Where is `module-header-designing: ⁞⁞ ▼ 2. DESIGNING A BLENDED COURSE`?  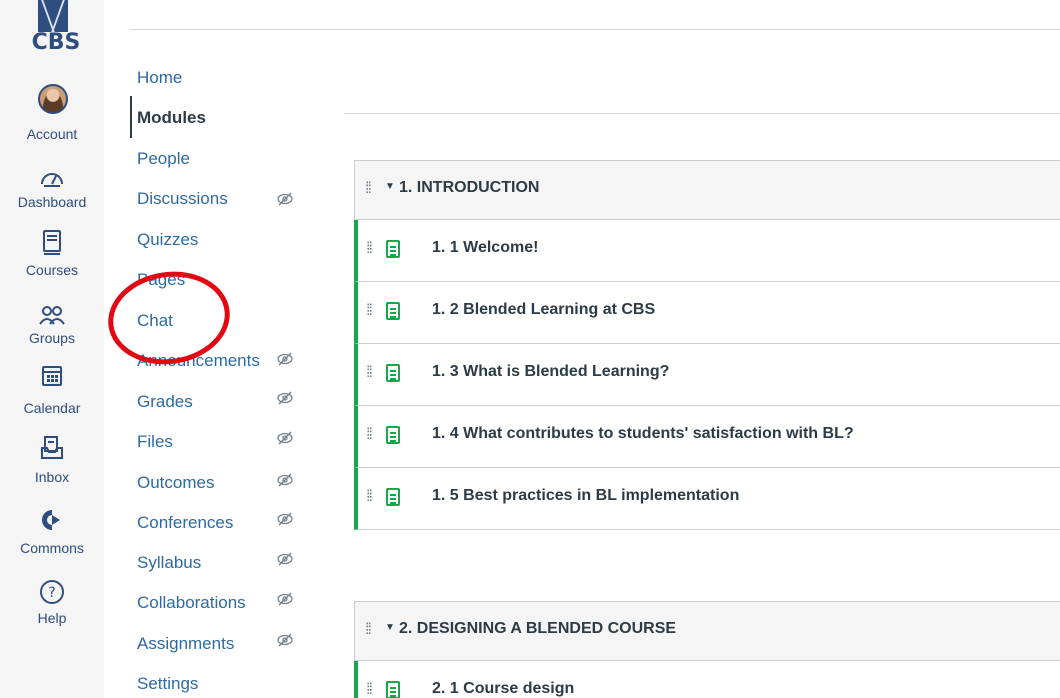
module-header-designing: ⁞⁞ ▼ 2. DESIGNING A BLENDED COURSE is located at coordinates (707, 631).